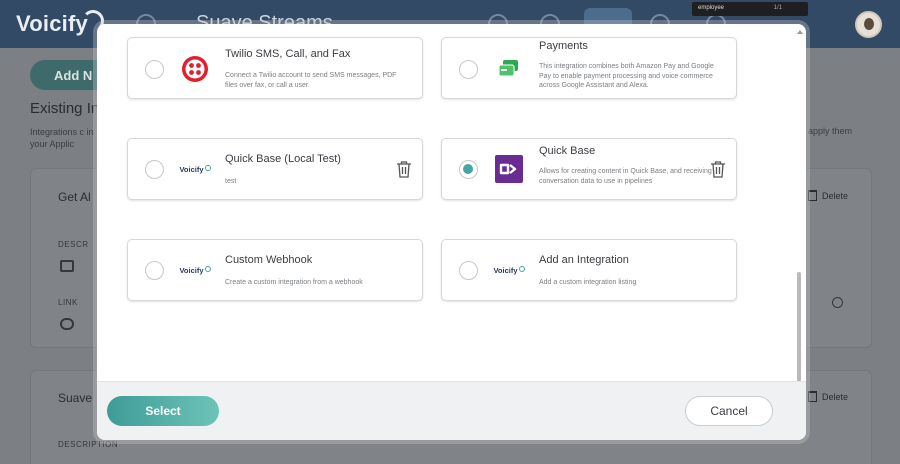 Image resolution: width=900 pixels, height=464 pixels. What do you see at coordinates (65, 108) in the screenshot?
I see `existing-integrations-heading: Existing In` at bounding box center [65, 108].